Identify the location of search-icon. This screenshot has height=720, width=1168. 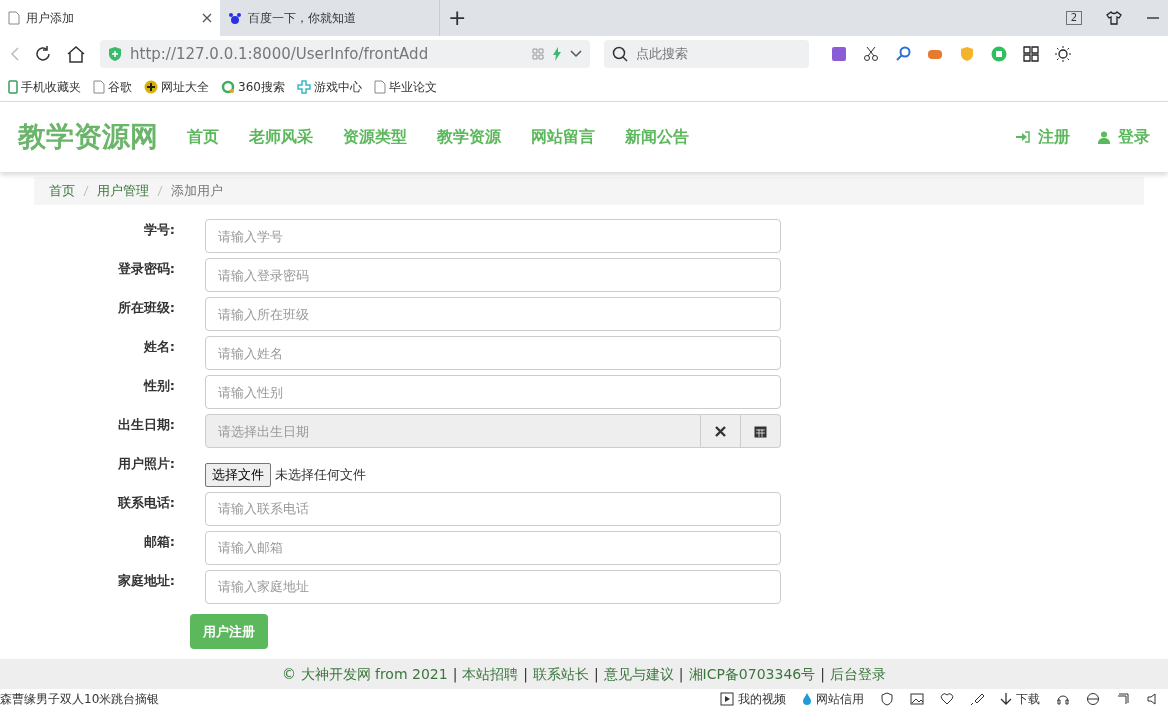
(620, 54).